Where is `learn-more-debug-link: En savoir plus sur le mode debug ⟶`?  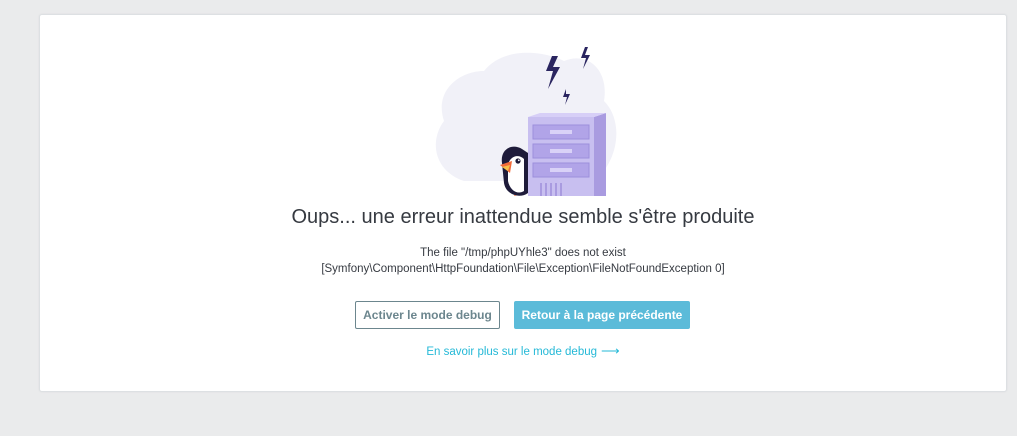
learn-more-debug-link: En savoir plus sur le mode debug ⟶ is located at coordinates (523, 351).